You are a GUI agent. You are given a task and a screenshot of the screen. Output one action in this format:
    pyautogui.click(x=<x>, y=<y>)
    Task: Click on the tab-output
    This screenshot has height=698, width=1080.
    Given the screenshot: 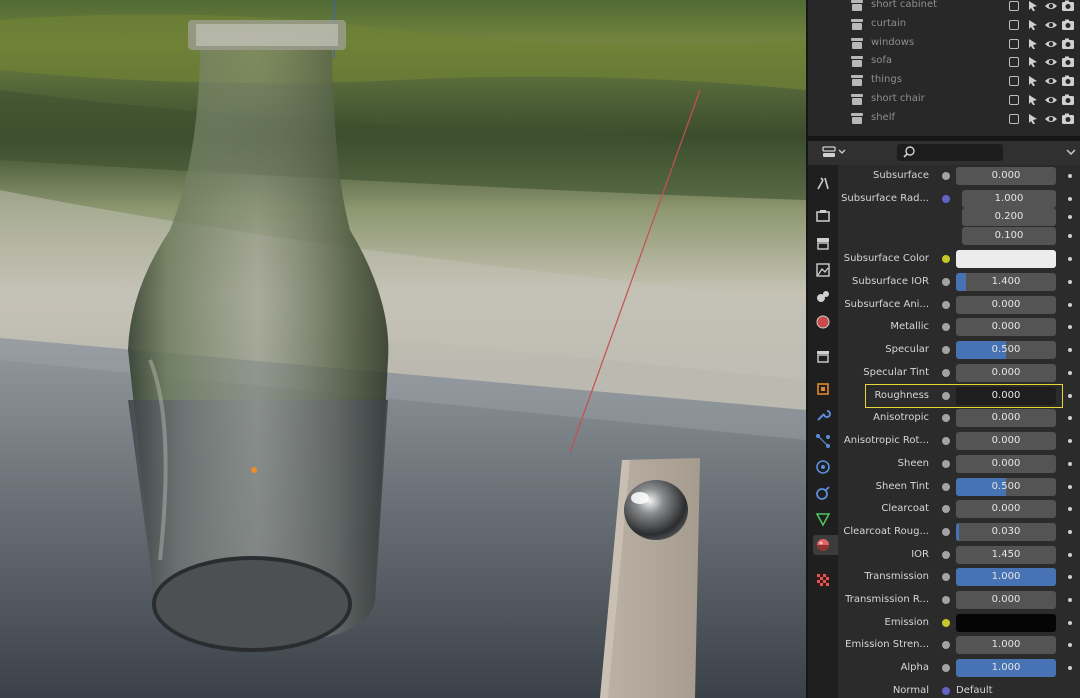 What is the action you would take?
    pyautogui.click(x=823, y=243)
    